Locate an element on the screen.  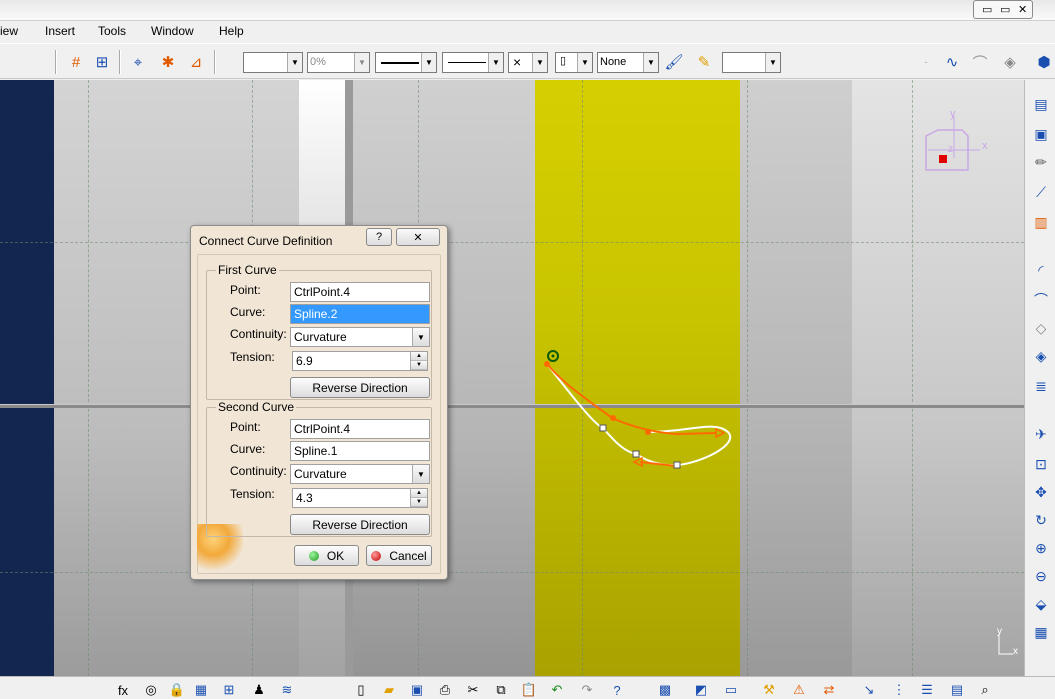
second-continuity-select: Curvature ▼ is located at coordinates (360, 474).